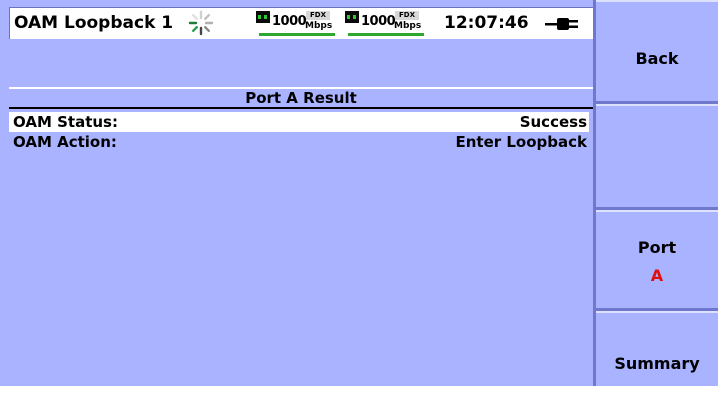 The width and height of the screenshot is (718, 407). Describe the element at coordinates (301, 98) in the screenshot. I see `section-title: Port A Result` at that location.